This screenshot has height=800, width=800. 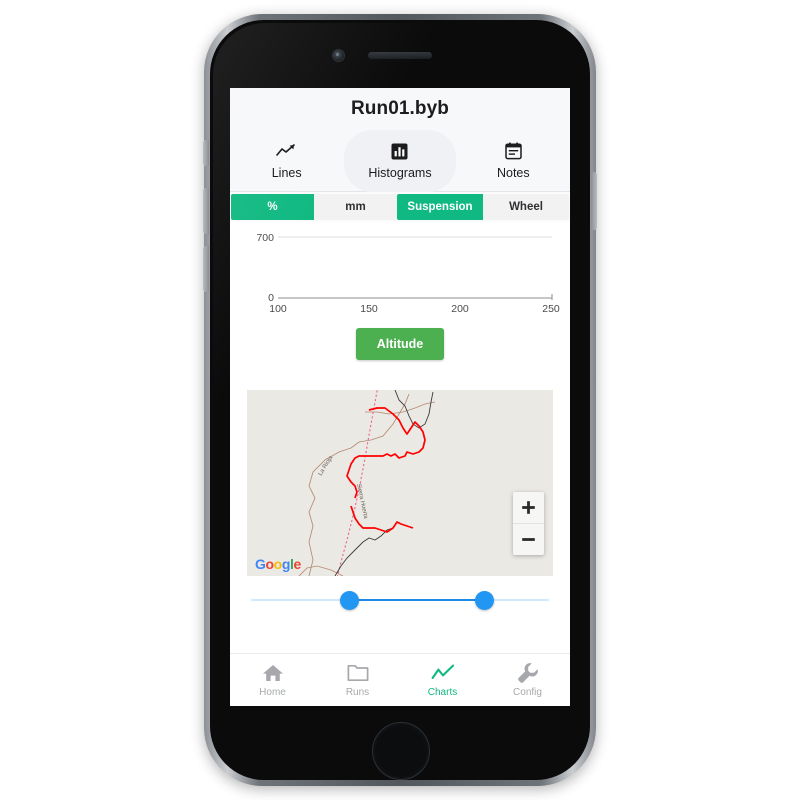 What do you see at coordinates (400, 272) in the screenshot?
I see `altitude-chart: 700 0 100 150 200 250` at bounding box center [400, 272].